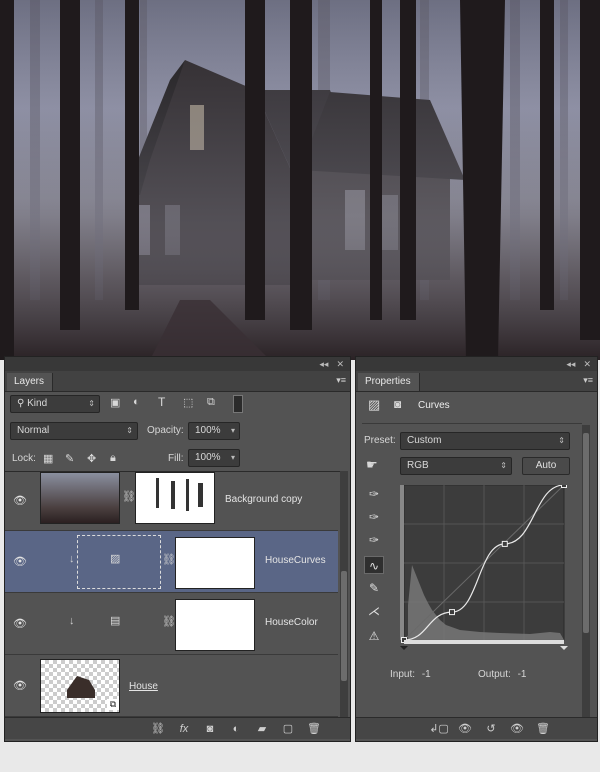  Describe the element at coordinates (113, 458) in the screenshot. I see `lock-all-icon: 🔒︎` at that location.